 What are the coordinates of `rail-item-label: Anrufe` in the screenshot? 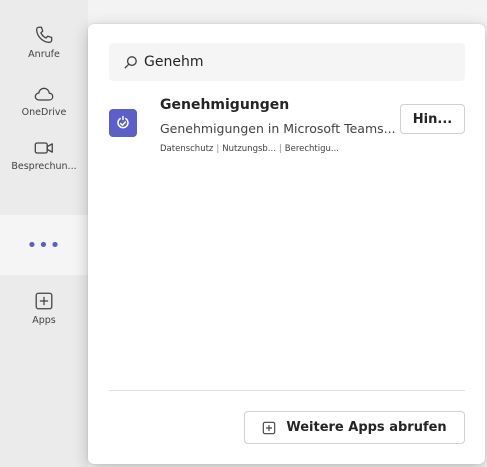 It's located at (44, 54).